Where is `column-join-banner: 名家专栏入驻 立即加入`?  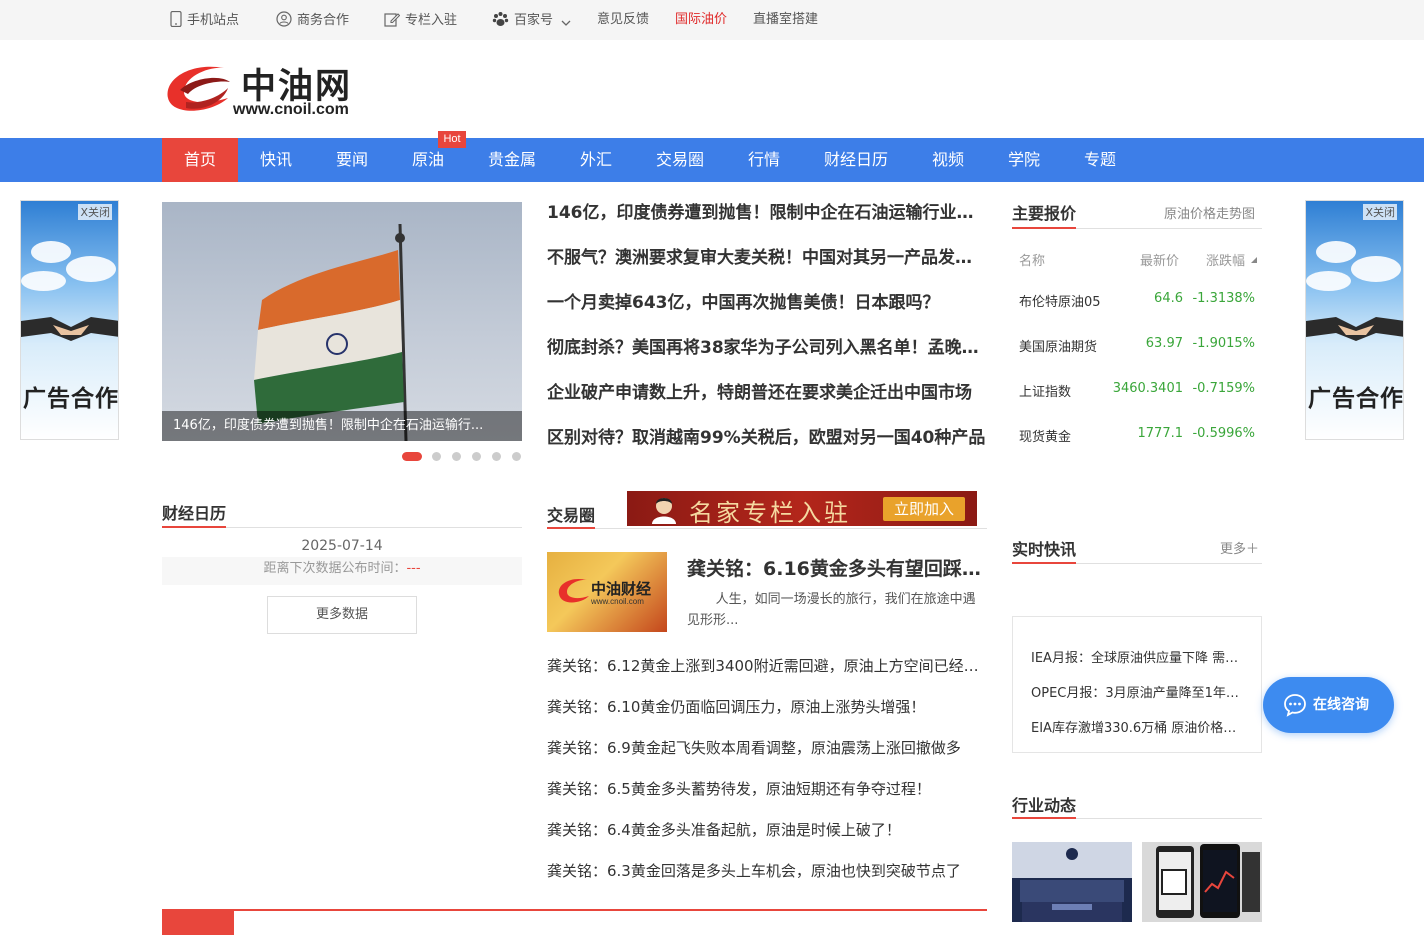 column-join-banner: 名家专栏入驻 立即加入 is located at coordinates (802, 508).